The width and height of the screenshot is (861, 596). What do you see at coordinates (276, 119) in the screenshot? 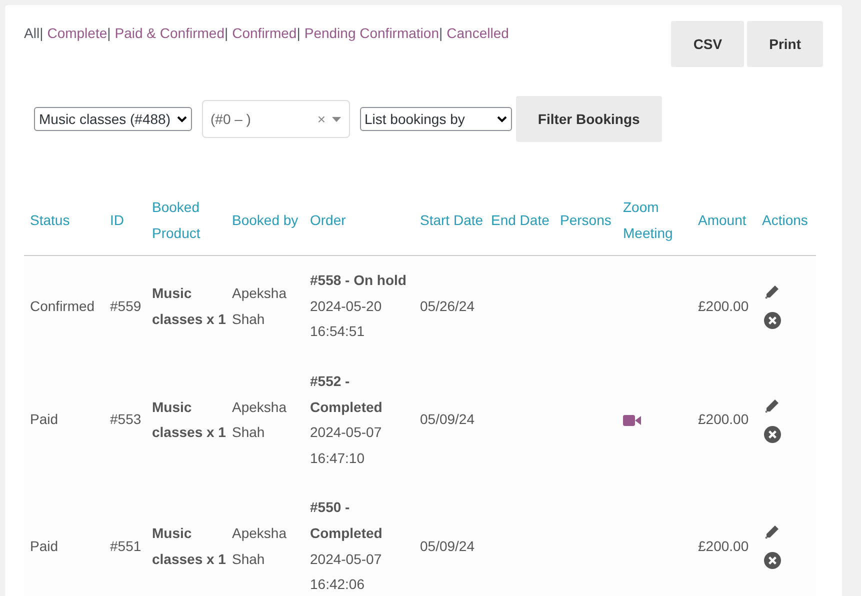
I see `resource-combobox: (#0 – ) ×` at bounding box center [276, 119].